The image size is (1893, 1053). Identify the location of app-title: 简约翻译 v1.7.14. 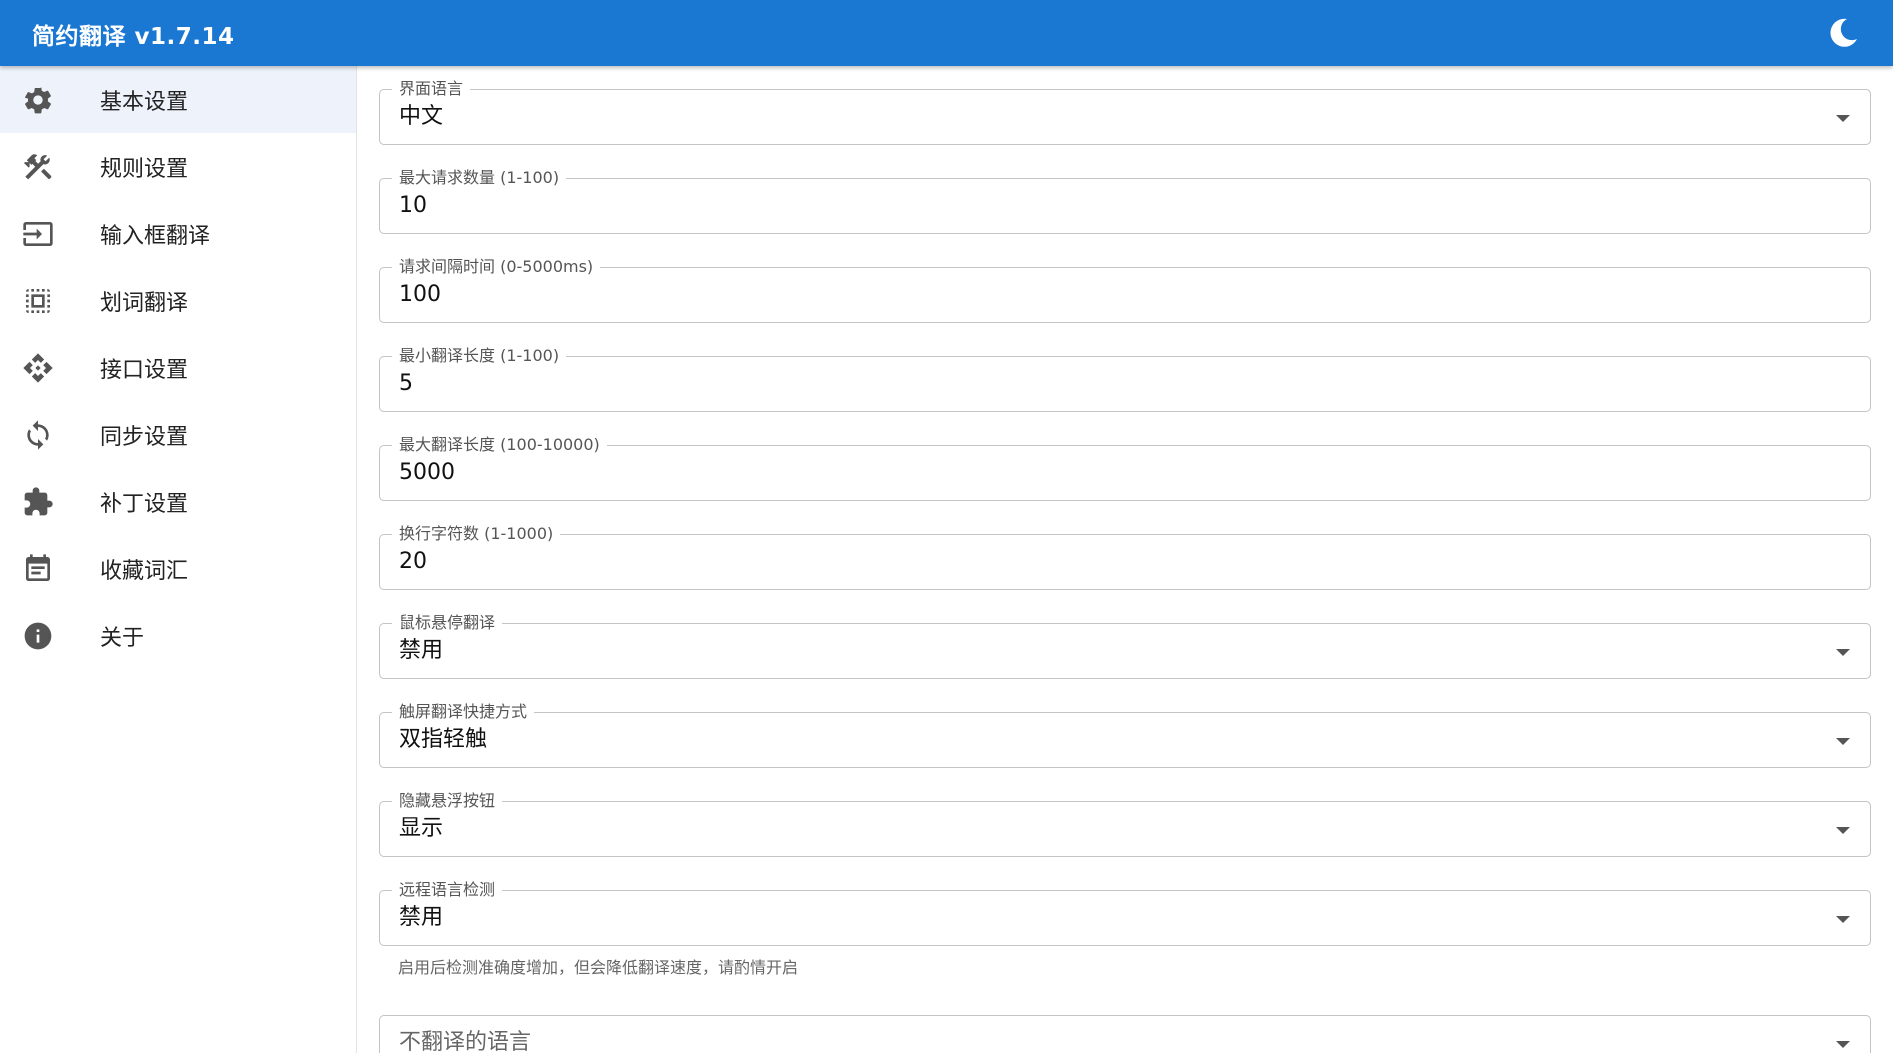
(133, 37).